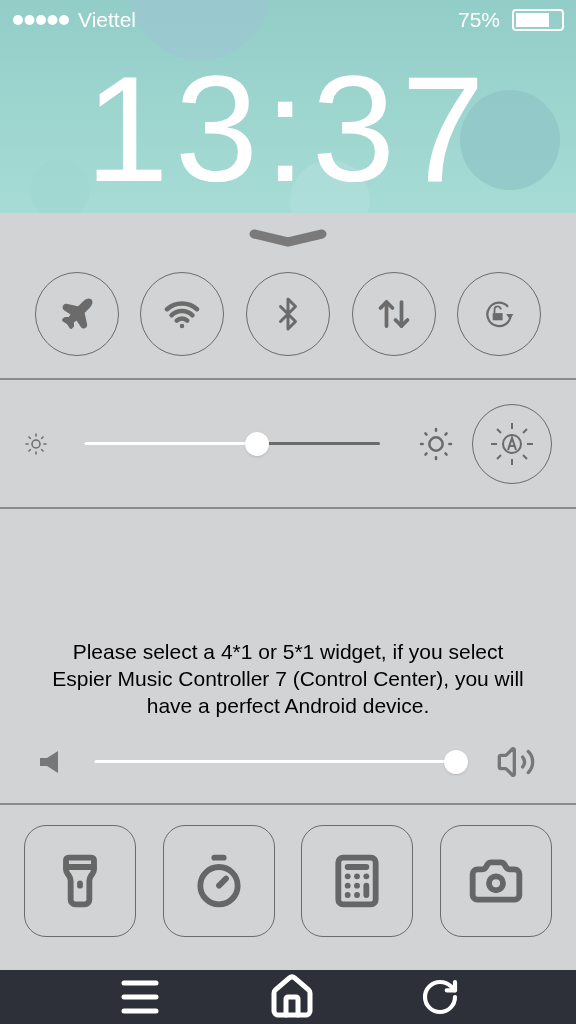 The image size is (576, 1024). What do you see at coordinates (288, 239) in the screenshot?
I see `chevron-down-icon` at bounding box center [288, 239].